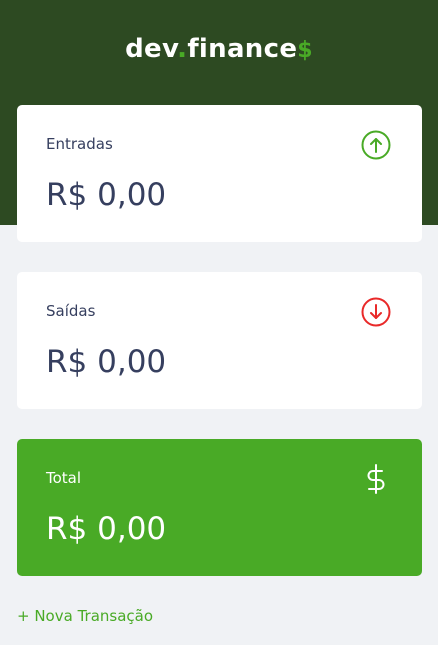  What do you see at coordinates (64, 478) in the screenshot?
I see `total-label: Total` at bounding box center [64, 478].